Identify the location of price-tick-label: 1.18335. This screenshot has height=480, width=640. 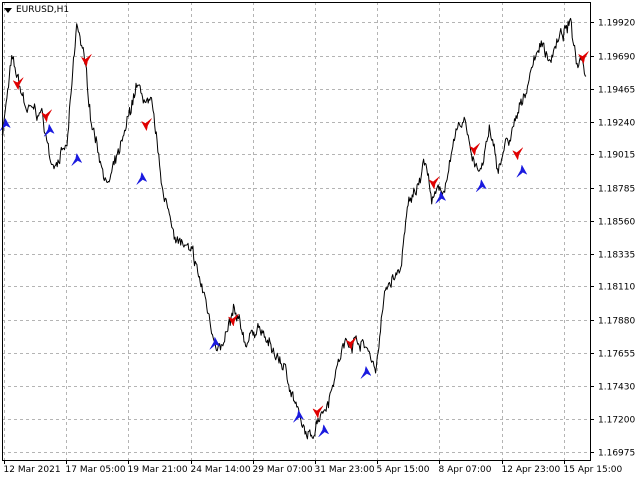
(616, 256).